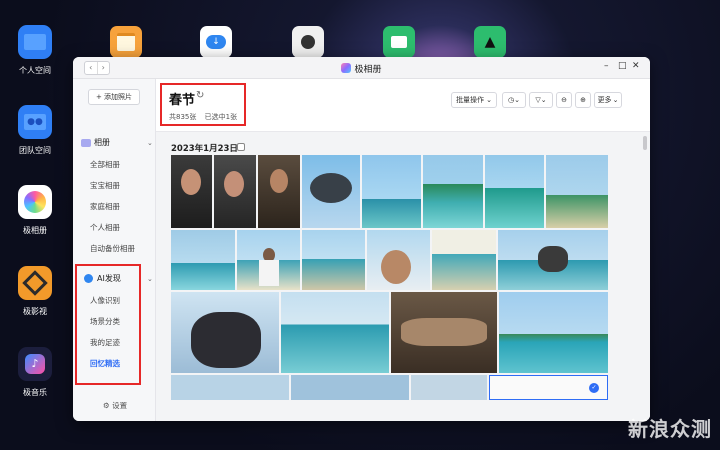 The image size is (720, 450). What do you see at coordinates (645, 143) in the screenshot?
I see `scrollbar` at bounding box center [645, 143].